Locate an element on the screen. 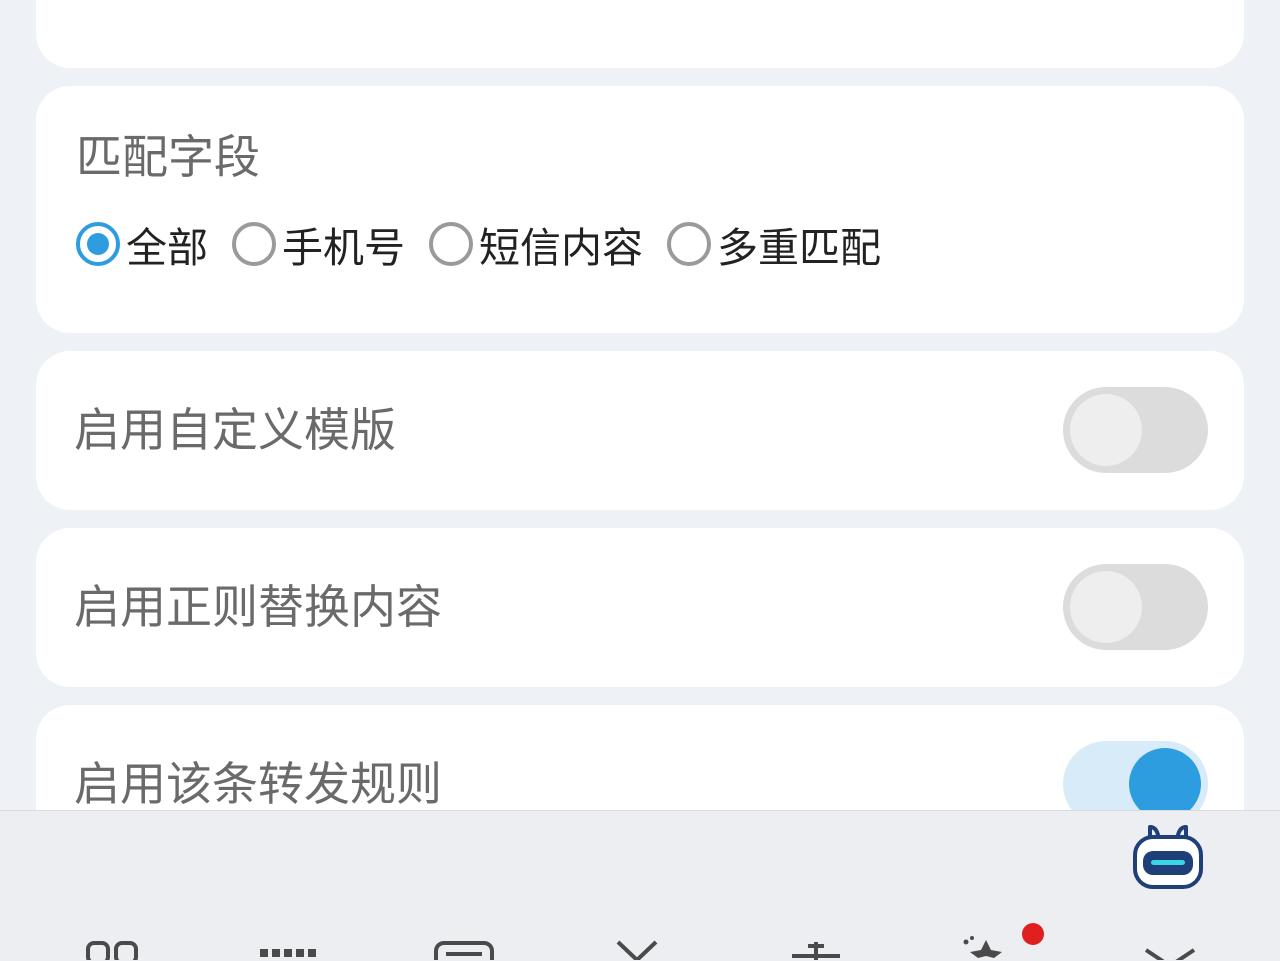 The width and height of the screenshot is (1280, 961). match-field-options: 全部 手机号 短信内容 多重匹配 is located at coordinates (490, 244).